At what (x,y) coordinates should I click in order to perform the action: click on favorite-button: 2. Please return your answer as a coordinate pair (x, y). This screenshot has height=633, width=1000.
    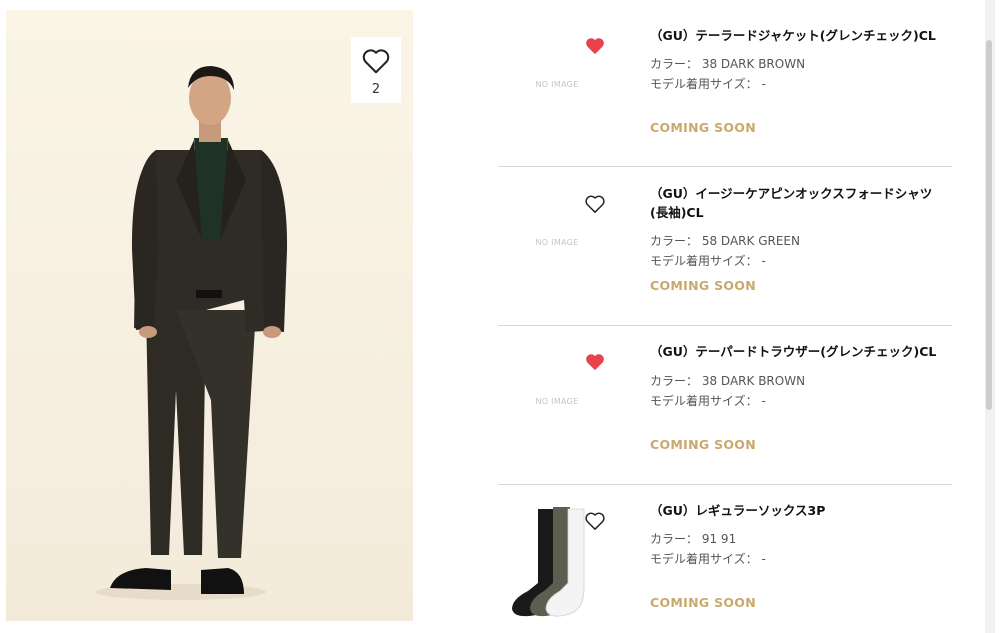
    Looking at the image, I should click on (376, 70).